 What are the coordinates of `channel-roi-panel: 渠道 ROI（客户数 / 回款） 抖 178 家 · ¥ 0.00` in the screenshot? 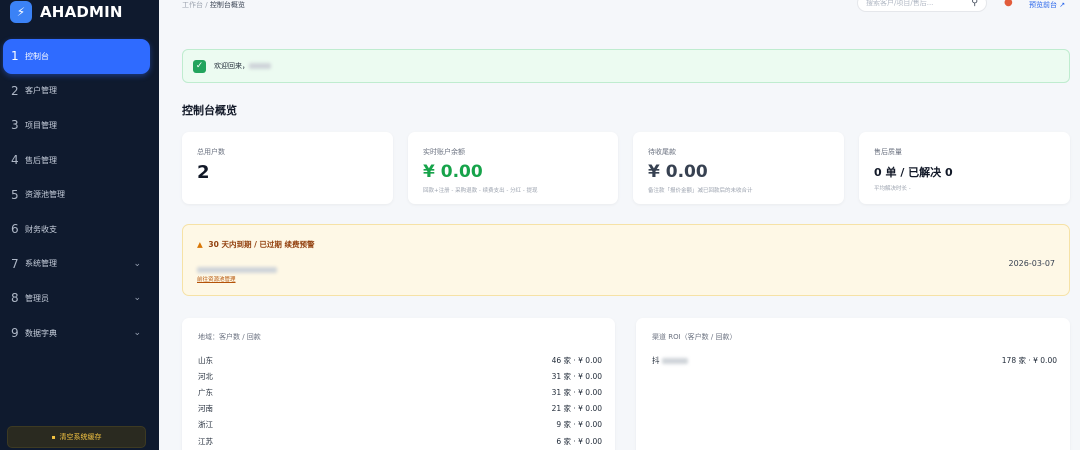 It's located at (853, 384).